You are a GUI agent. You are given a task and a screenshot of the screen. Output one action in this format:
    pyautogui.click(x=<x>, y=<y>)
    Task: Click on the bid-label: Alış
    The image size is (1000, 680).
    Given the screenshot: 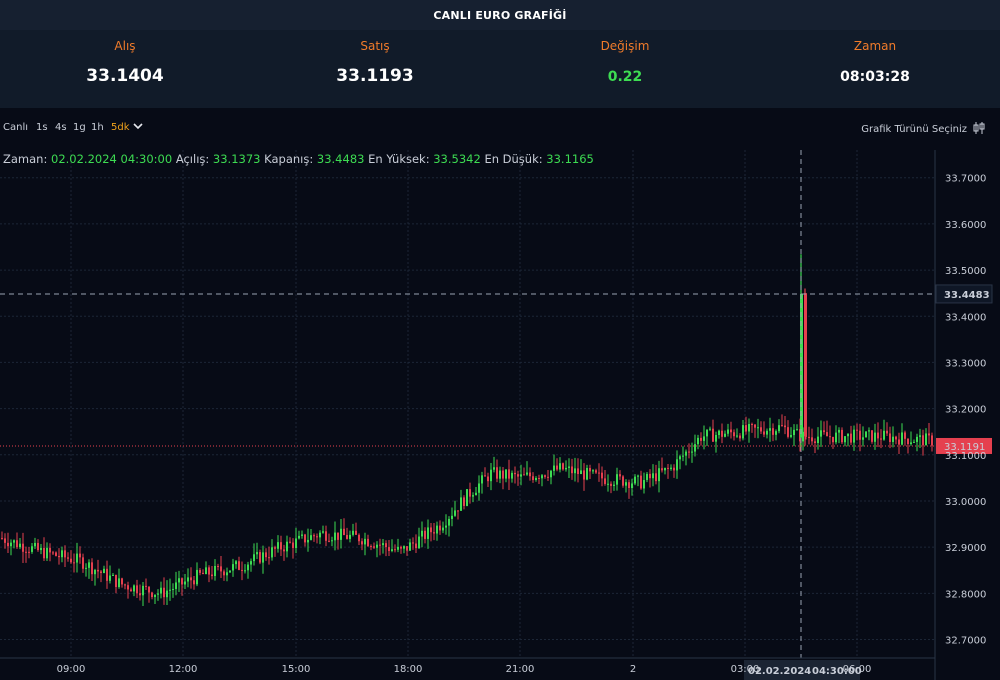 What is the action you would take?
    pyautogui.click(x=125, y=46)
    